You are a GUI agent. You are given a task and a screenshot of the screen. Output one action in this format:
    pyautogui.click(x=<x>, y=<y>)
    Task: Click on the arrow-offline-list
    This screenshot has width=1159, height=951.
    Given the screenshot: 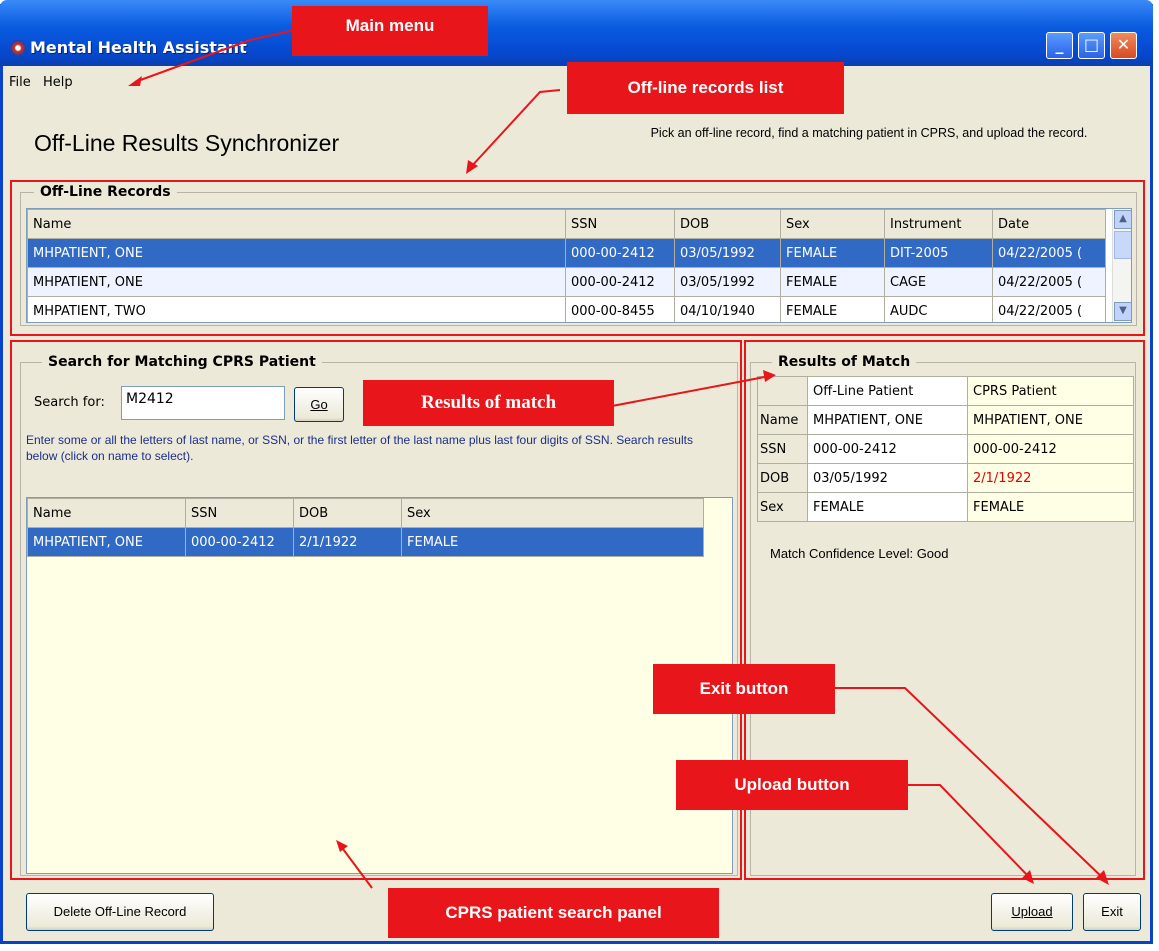 What is the action you would take?
    pyautogui.click(x=515, y=129)
    